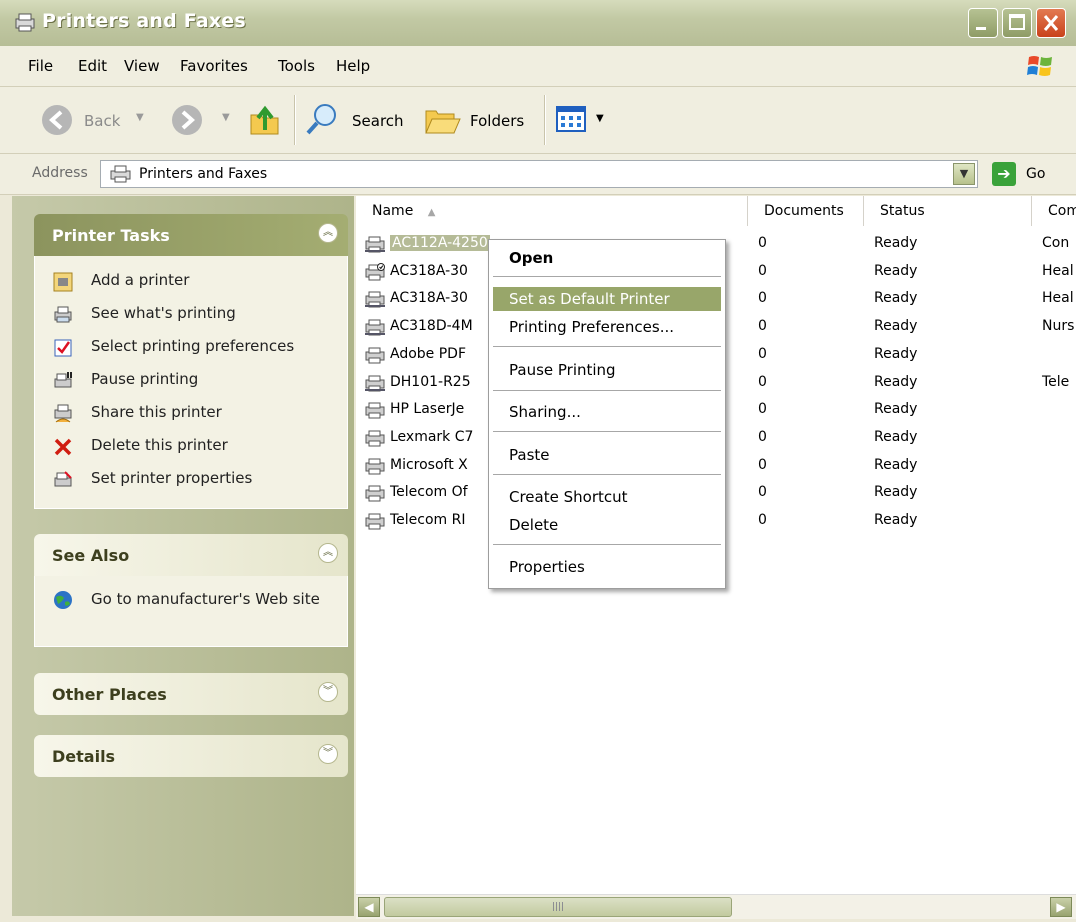  Describe the element at coordinates (806, 211) in the screenshot. I see `column-header-documents: Documents` at that location.